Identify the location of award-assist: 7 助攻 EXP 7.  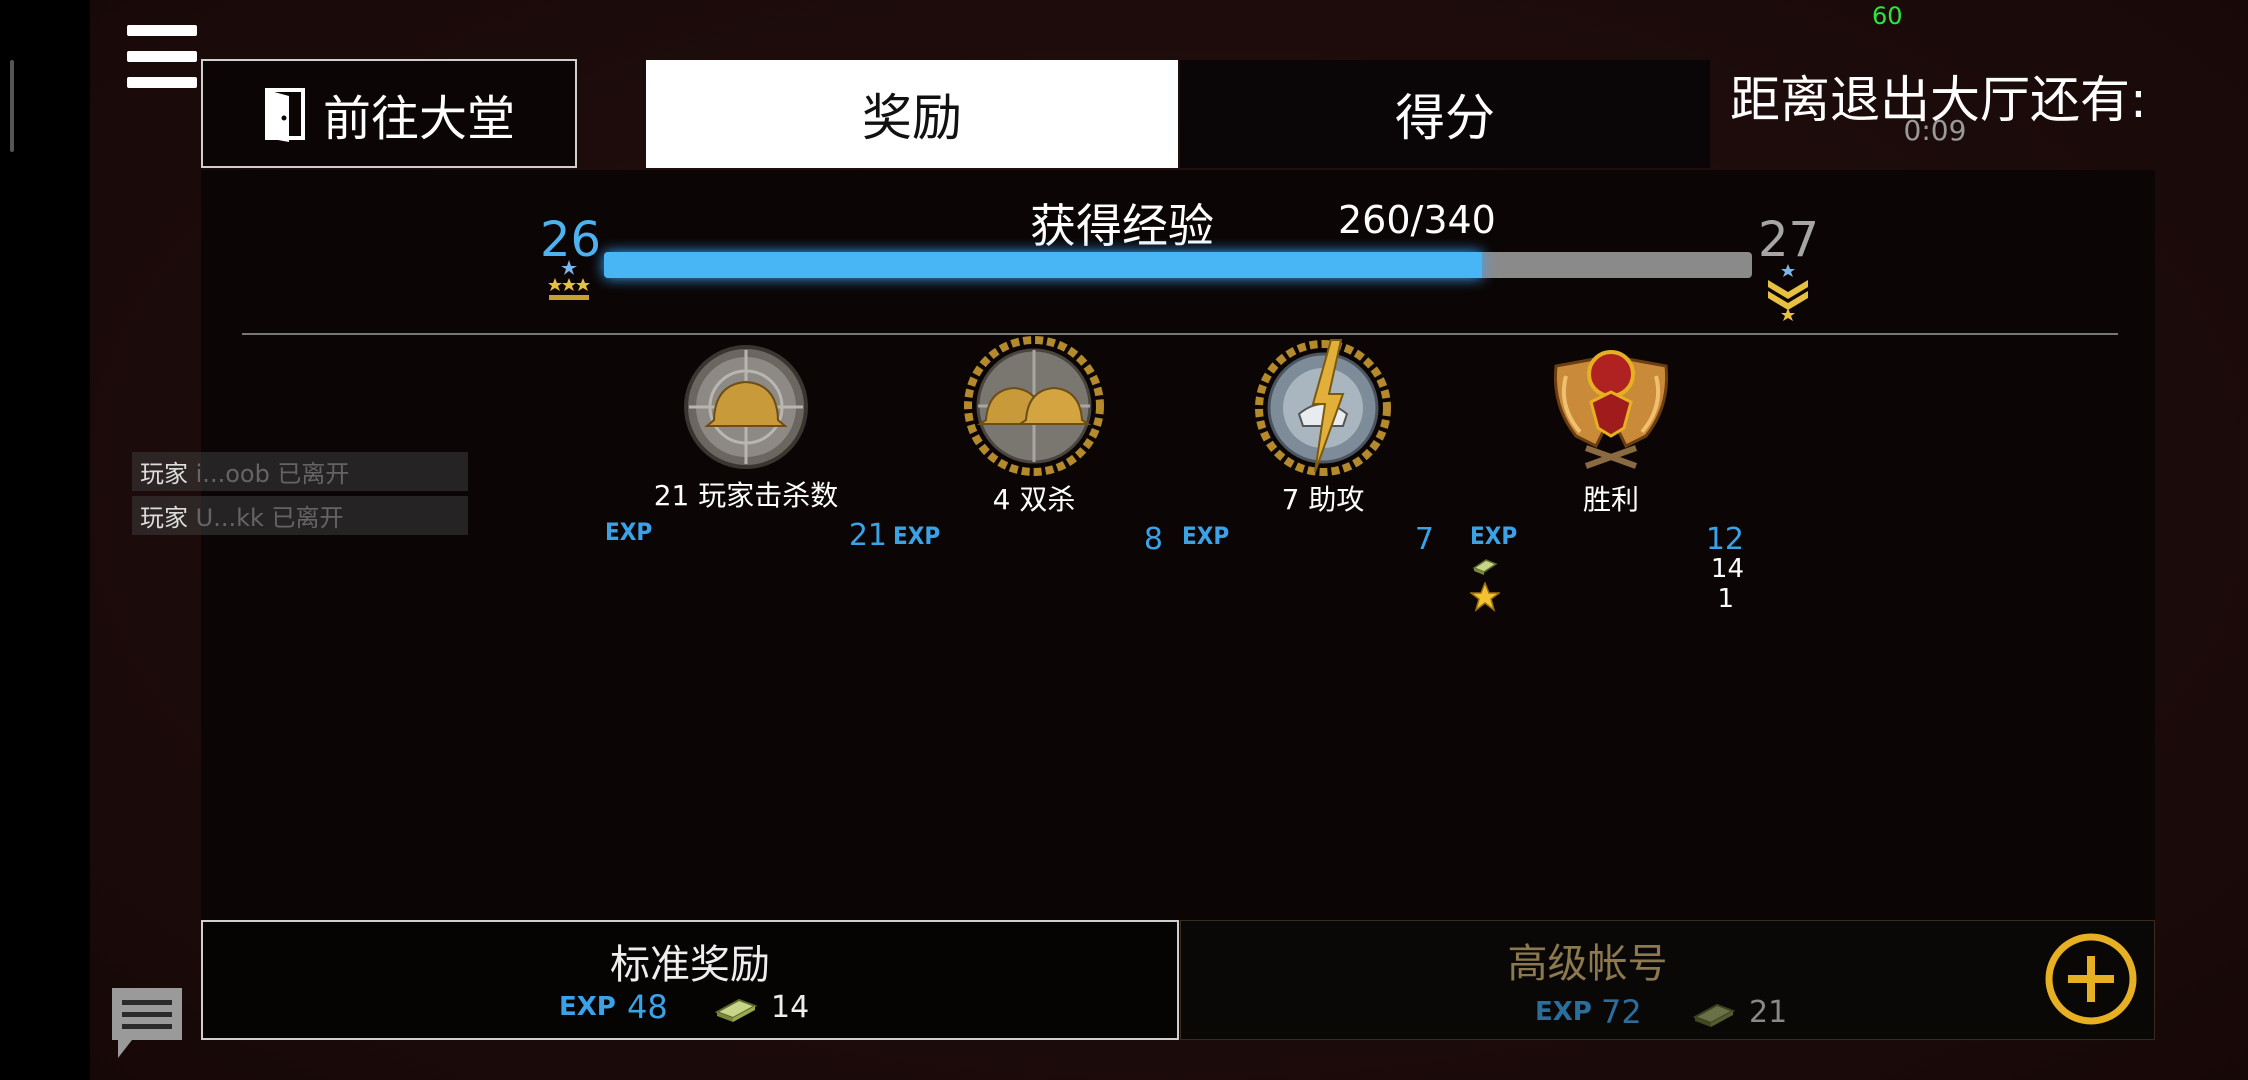
(1323, 448).